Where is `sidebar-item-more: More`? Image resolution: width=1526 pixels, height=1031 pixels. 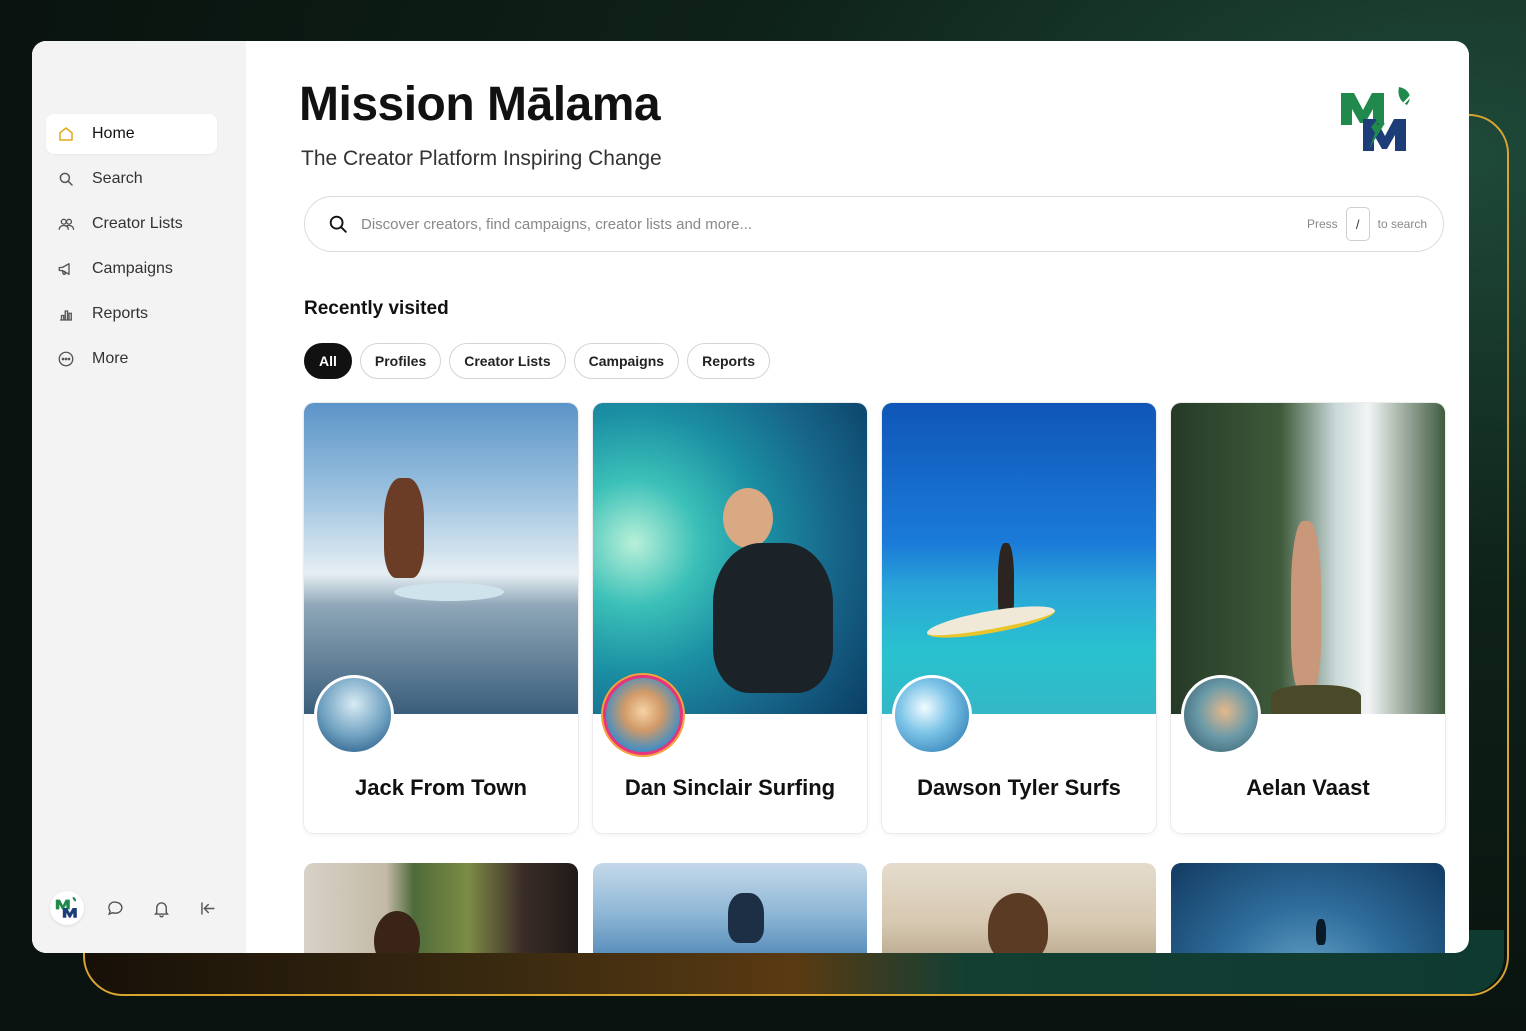
sidebar-item-more: More is located at coordinates (131, 359).